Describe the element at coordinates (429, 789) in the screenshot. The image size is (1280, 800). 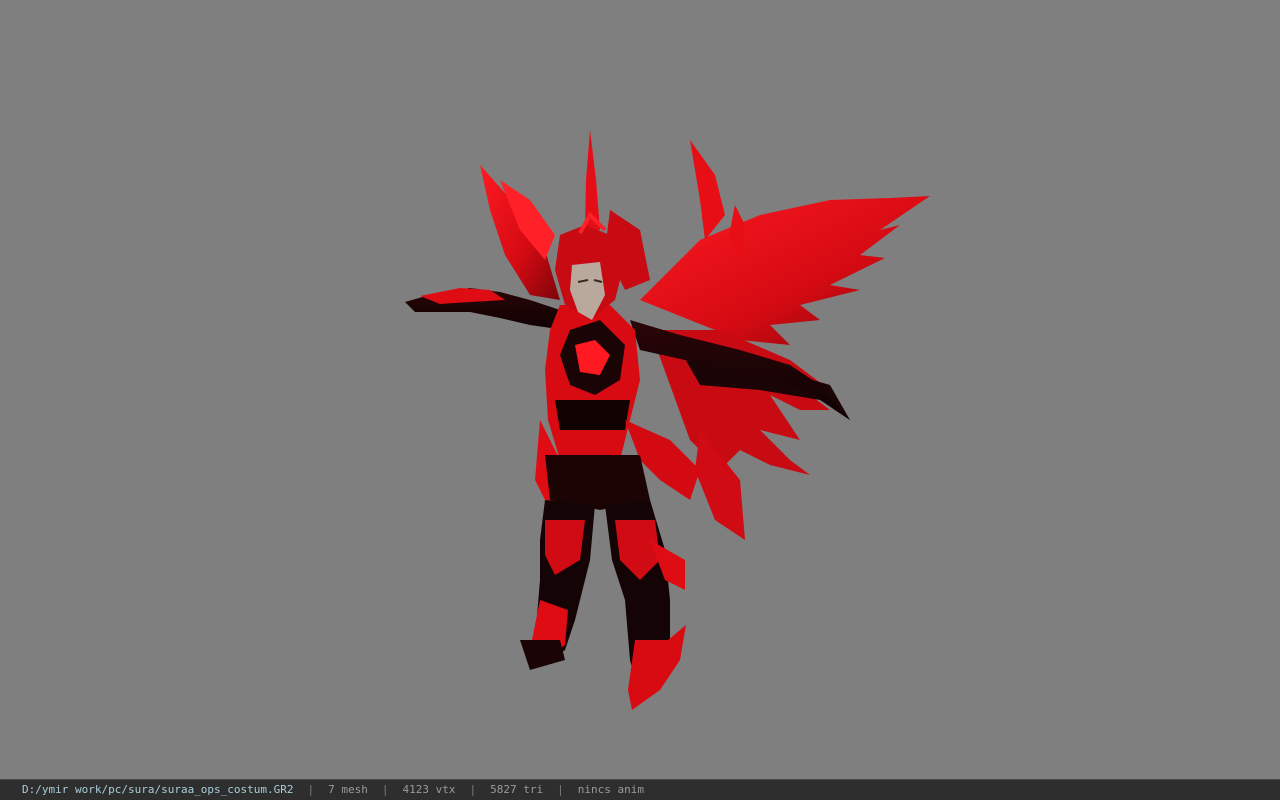
I see `vertex-count: 4123 vtx` at that location.